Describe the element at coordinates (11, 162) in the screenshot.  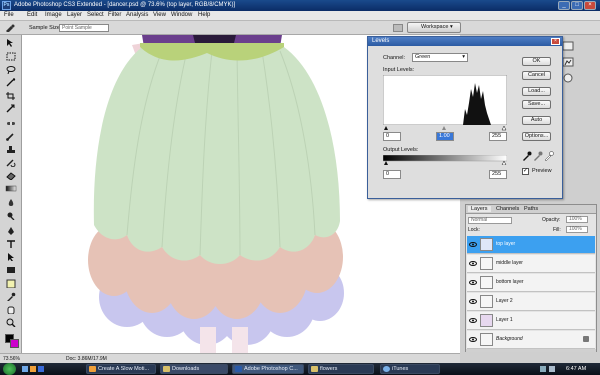
I see `history-brush-tool-icon` at that location.